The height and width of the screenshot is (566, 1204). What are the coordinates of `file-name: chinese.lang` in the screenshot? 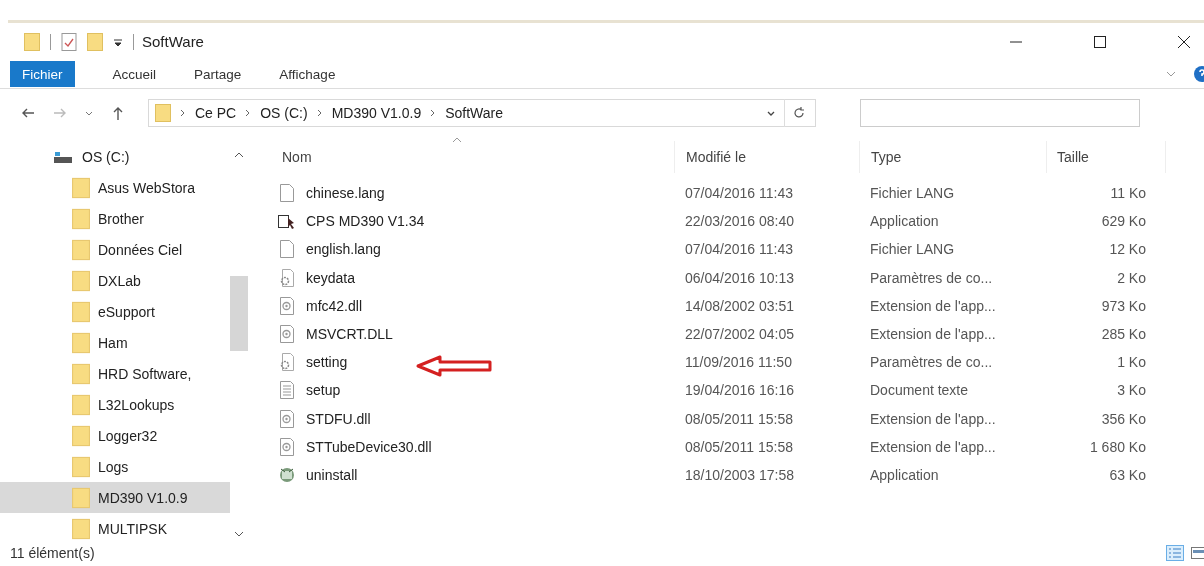 It's located at (345, 193).